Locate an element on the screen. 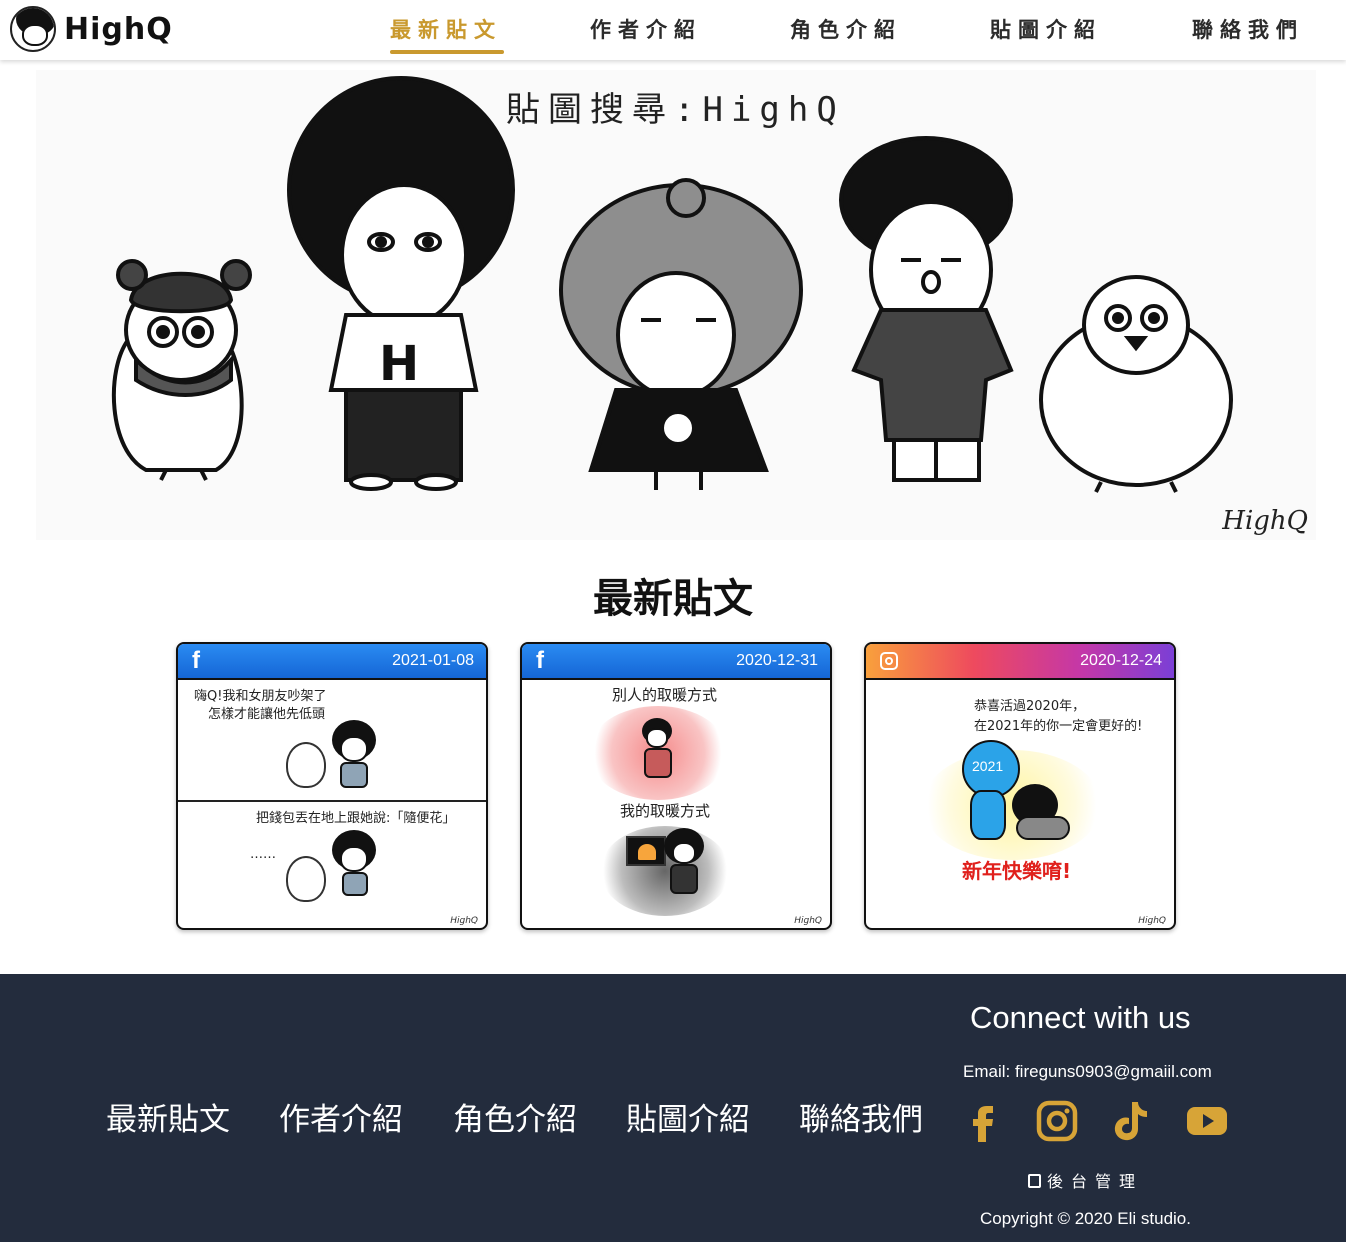  admin-link: 後台管理 is located at coordinates (1085, 1180).